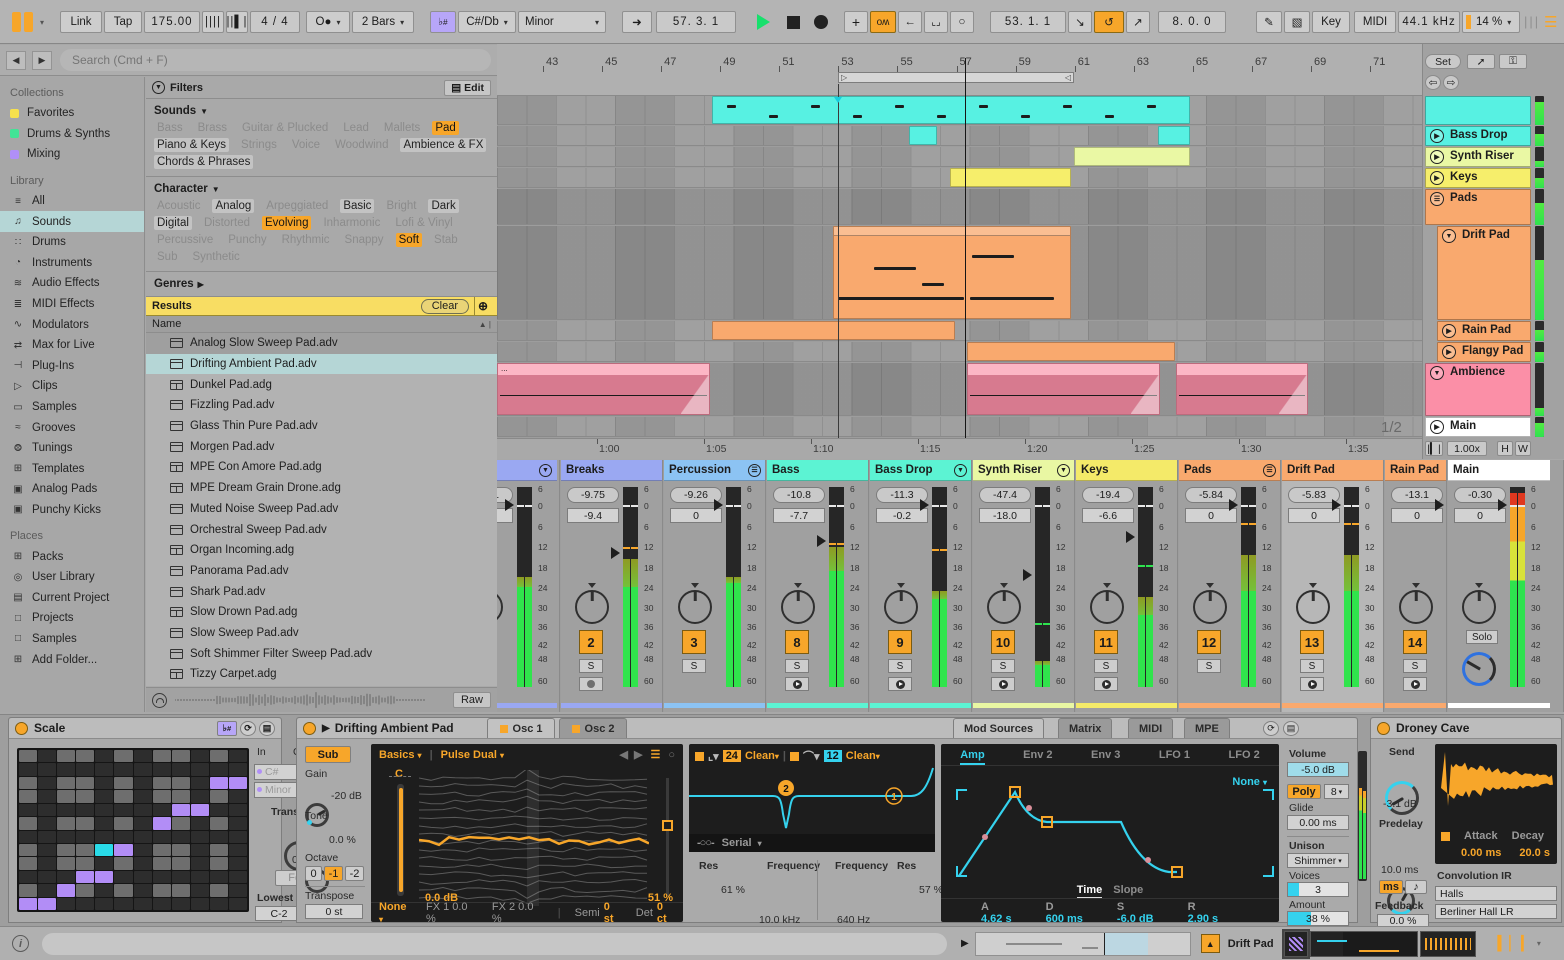  Describe the element at coordinates (1085, 728) in the screenshot. I see `tab-matrix: Matrix` at that location.